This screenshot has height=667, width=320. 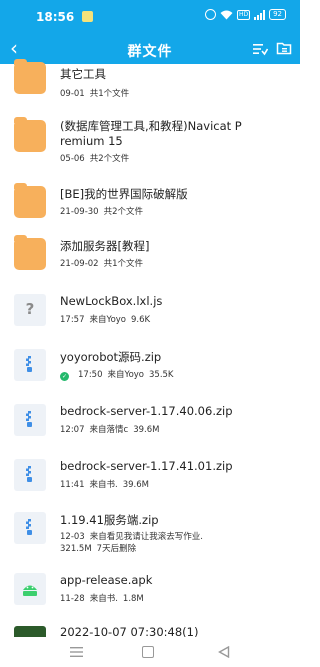 What do you see at coordinates (87, 16) in the screenshot?
I see `notification-icon` at bounding box center [87, 16].